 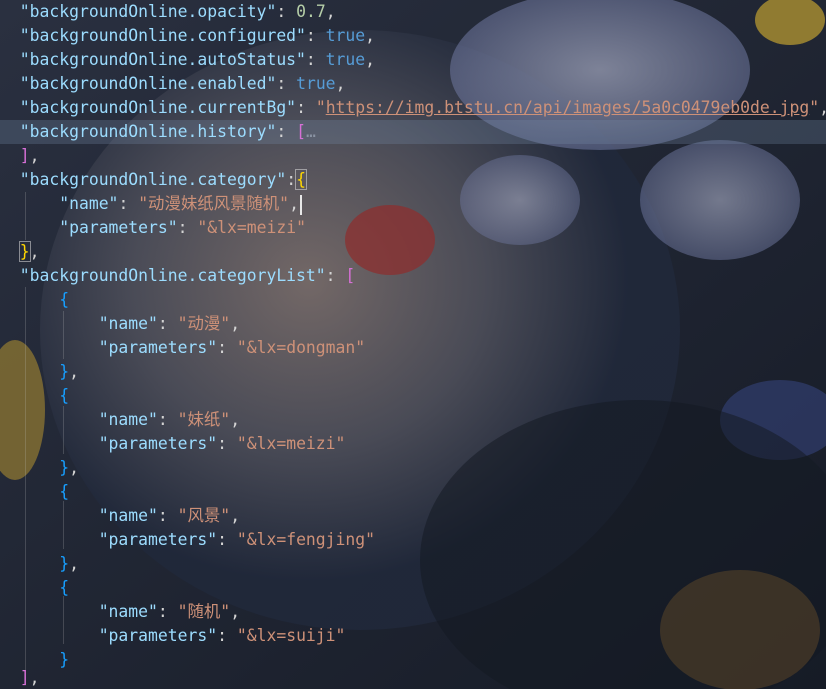 What do you see at coordinates (413, 324) in the screenshot?
I see `code-line-item-name: "name": "动漫",` at bounding box center [413, 324].